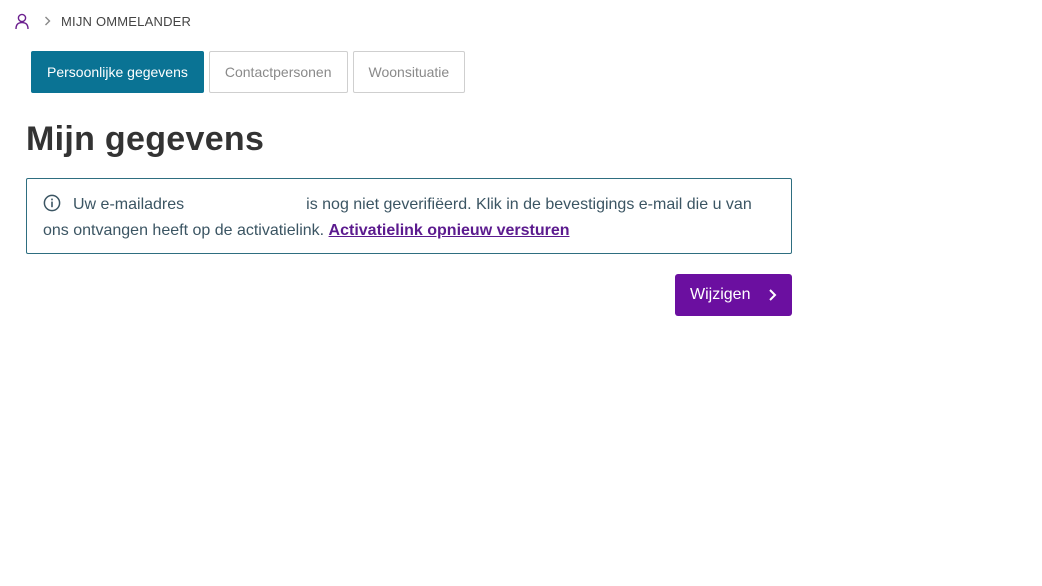  Describe the element at coordinates (117, 72) in the screenshot. I see `tab-persoonlijke-gegevens: Persoonlijke gegevens` at that location.